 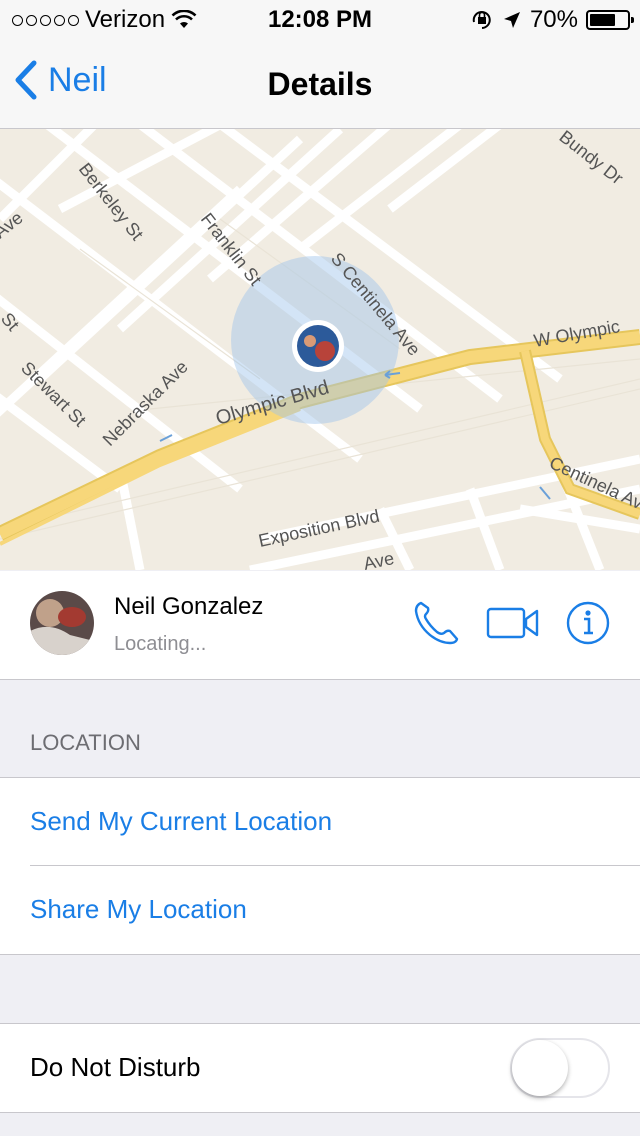 I want to click on battery-fill, so click(x=603, y=20).